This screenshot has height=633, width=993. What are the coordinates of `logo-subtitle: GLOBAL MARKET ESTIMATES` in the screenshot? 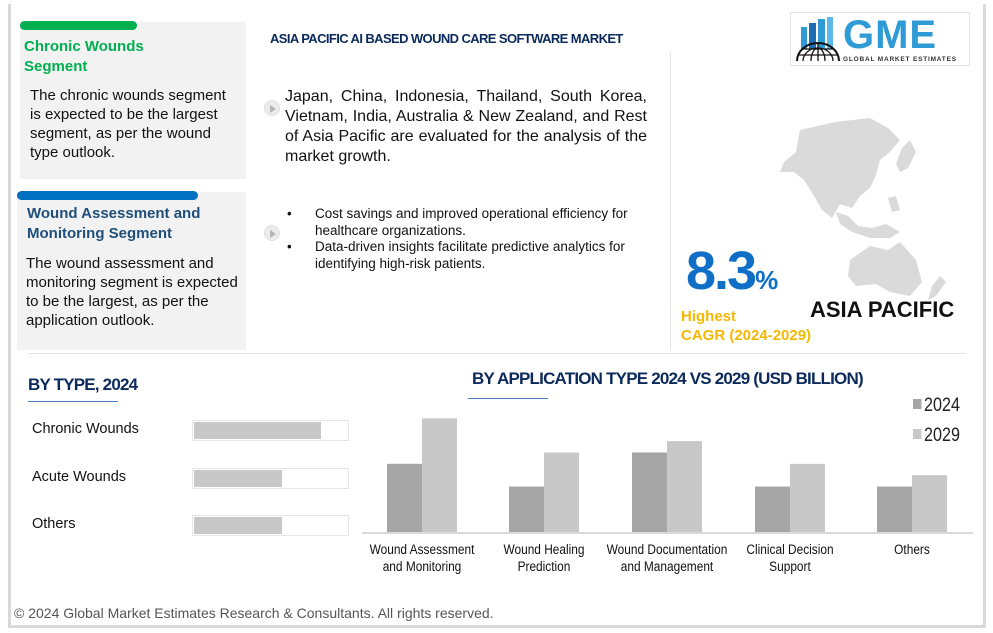 It's located at (900, 59).